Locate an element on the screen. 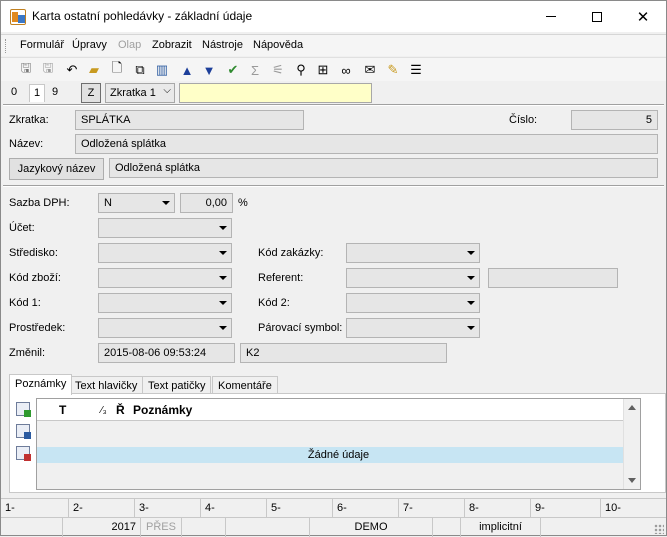 The image size is (667, 537). sum-icon: Σ is located at coordinates (255, 70).